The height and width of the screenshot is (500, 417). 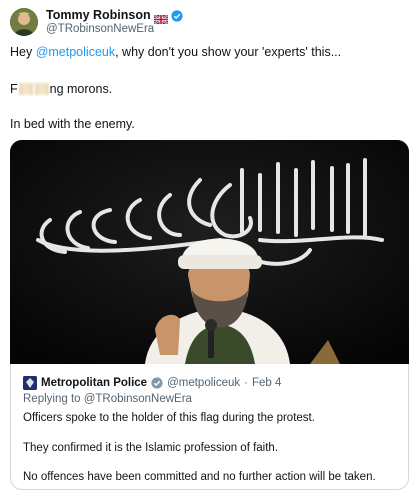 I want to click on gov-verified-badge-icon, so click(x=157, y=383).